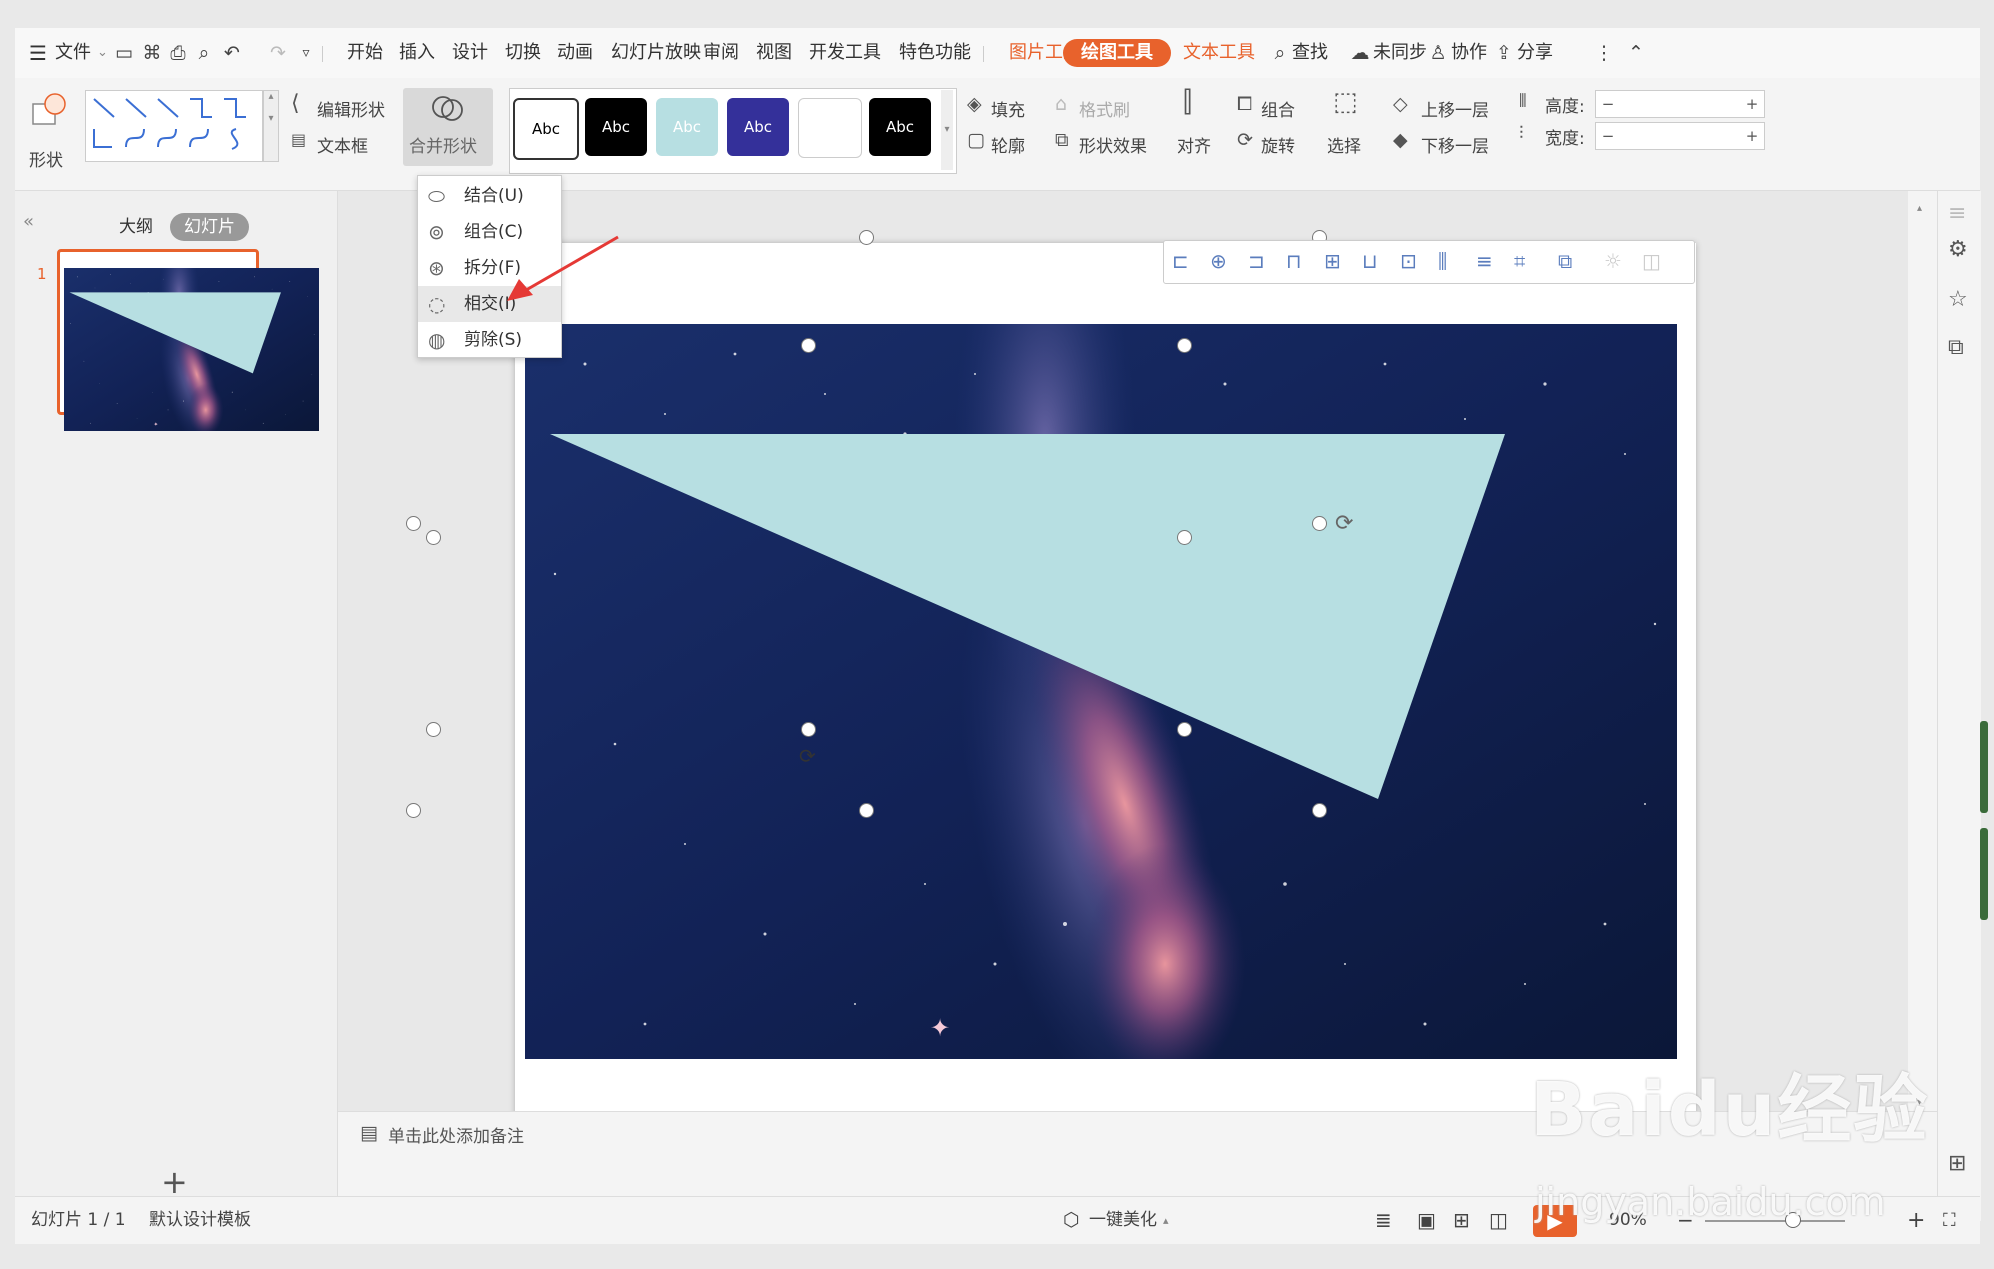 The width and height of the screenshot is (1994, 1269). Describe the element at coordinates (1636, 53) in the screenshot. I see `collapse-ribbon-icon: ⌃` at that location.